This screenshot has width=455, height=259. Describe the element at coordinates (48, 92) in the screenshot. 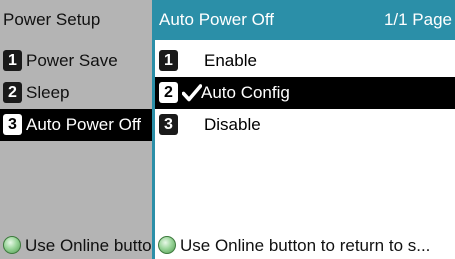

I see `menu-item-label: Sleep` at that location.